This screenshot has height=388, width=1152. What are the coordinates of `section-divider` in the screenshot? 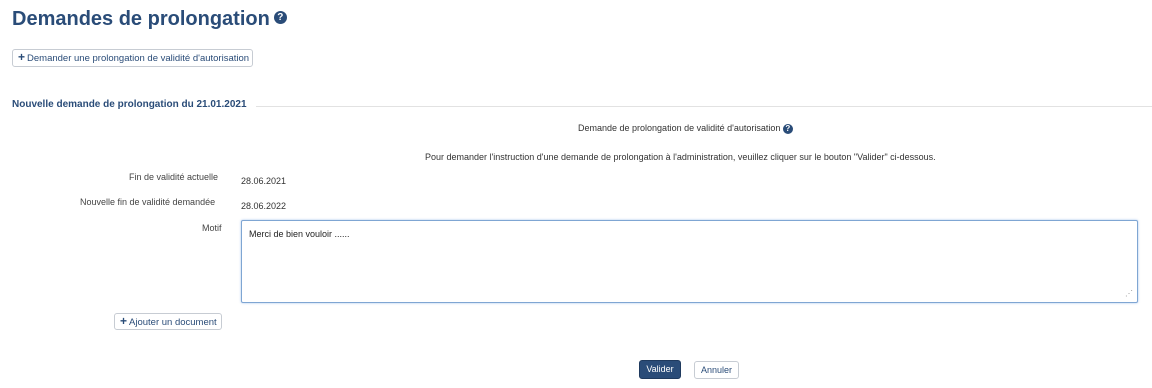 It's located at (704, 106).